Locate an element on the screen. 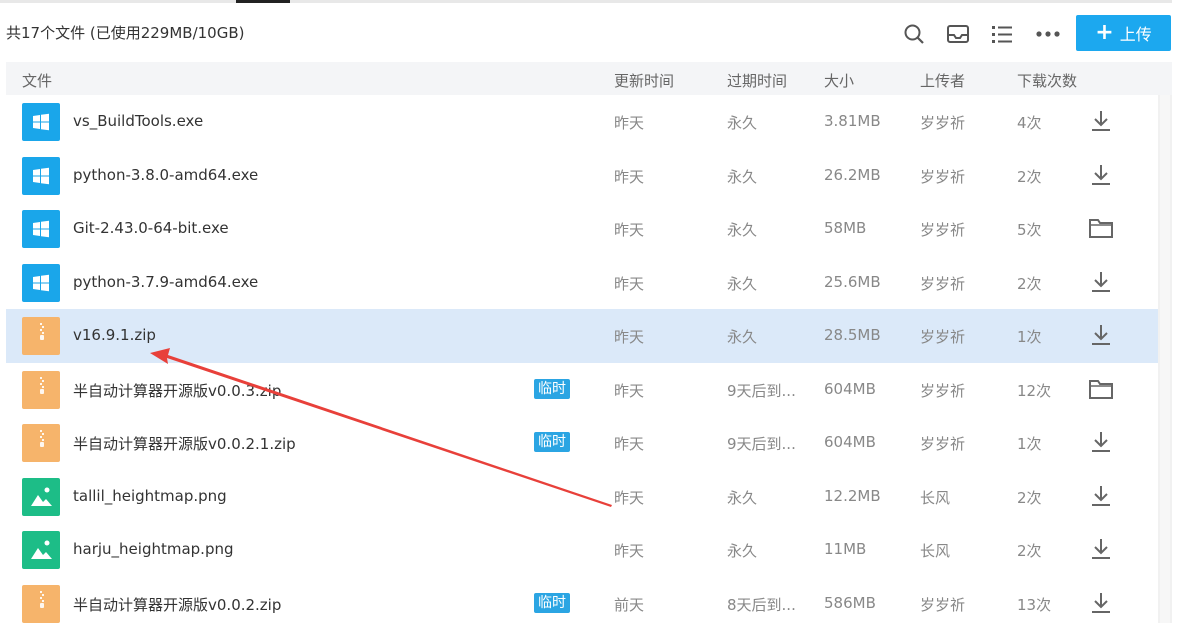 The width and height of the screenshot is (1186, 630). upload-button: + 上传 is located at coordinates (1123, 33).